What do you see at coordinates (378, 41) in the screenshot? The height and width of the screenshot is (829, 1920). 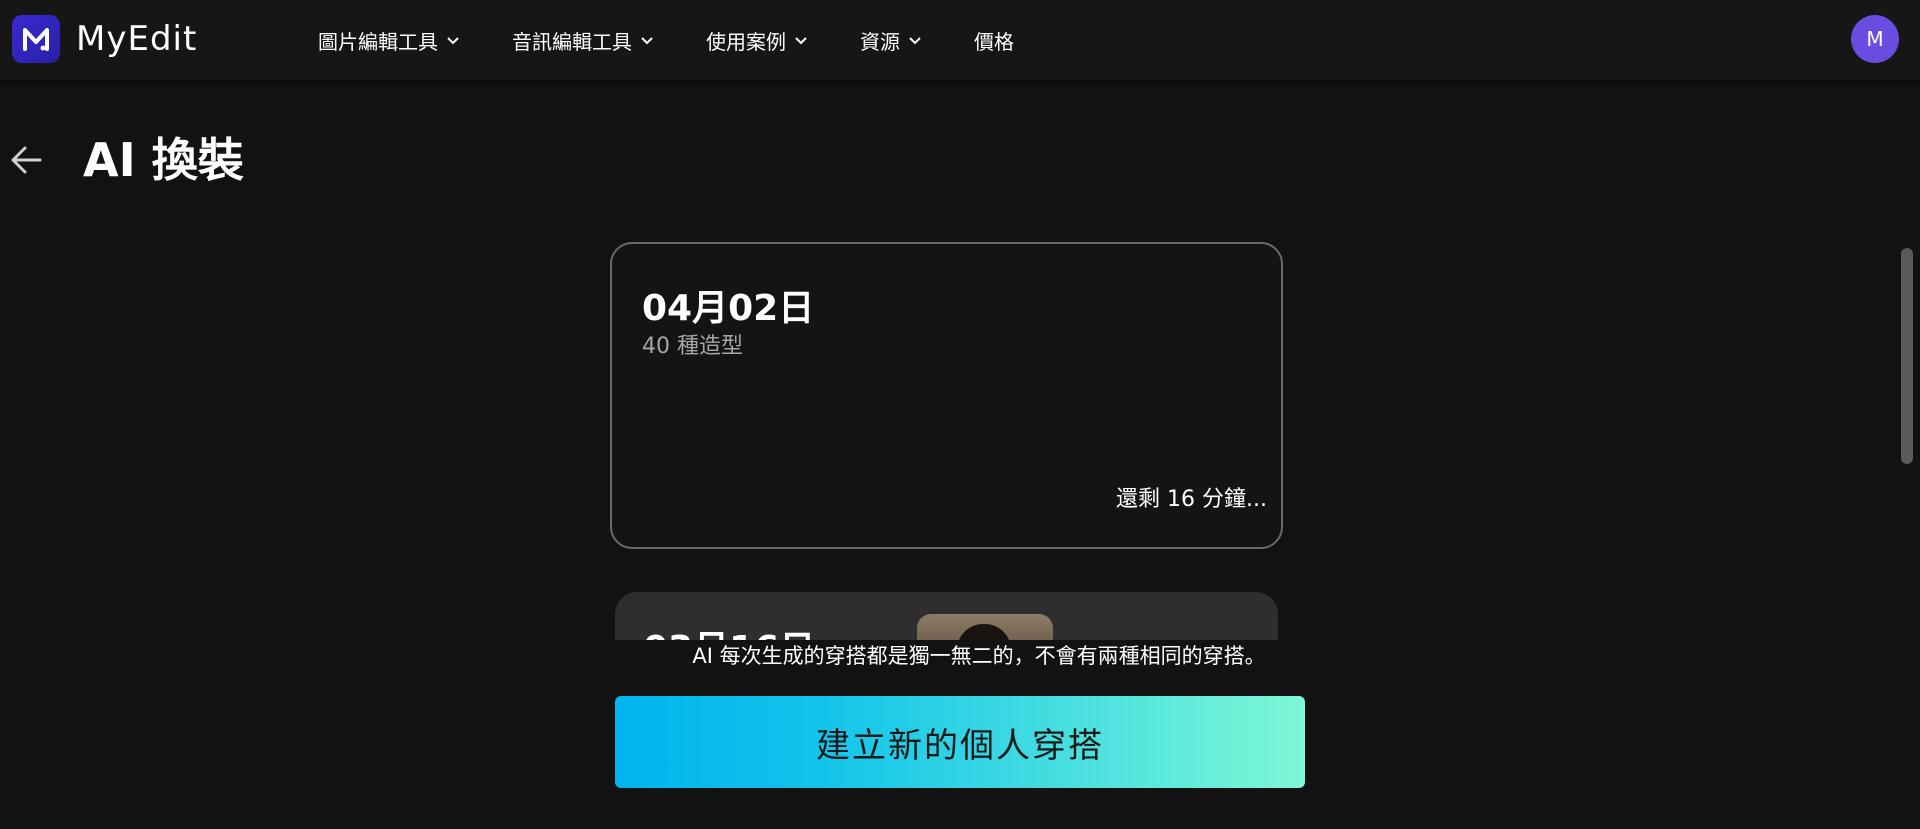 I see `nav-image-tools-label: 圖片編輯工具` at bounding box center [378, 41].